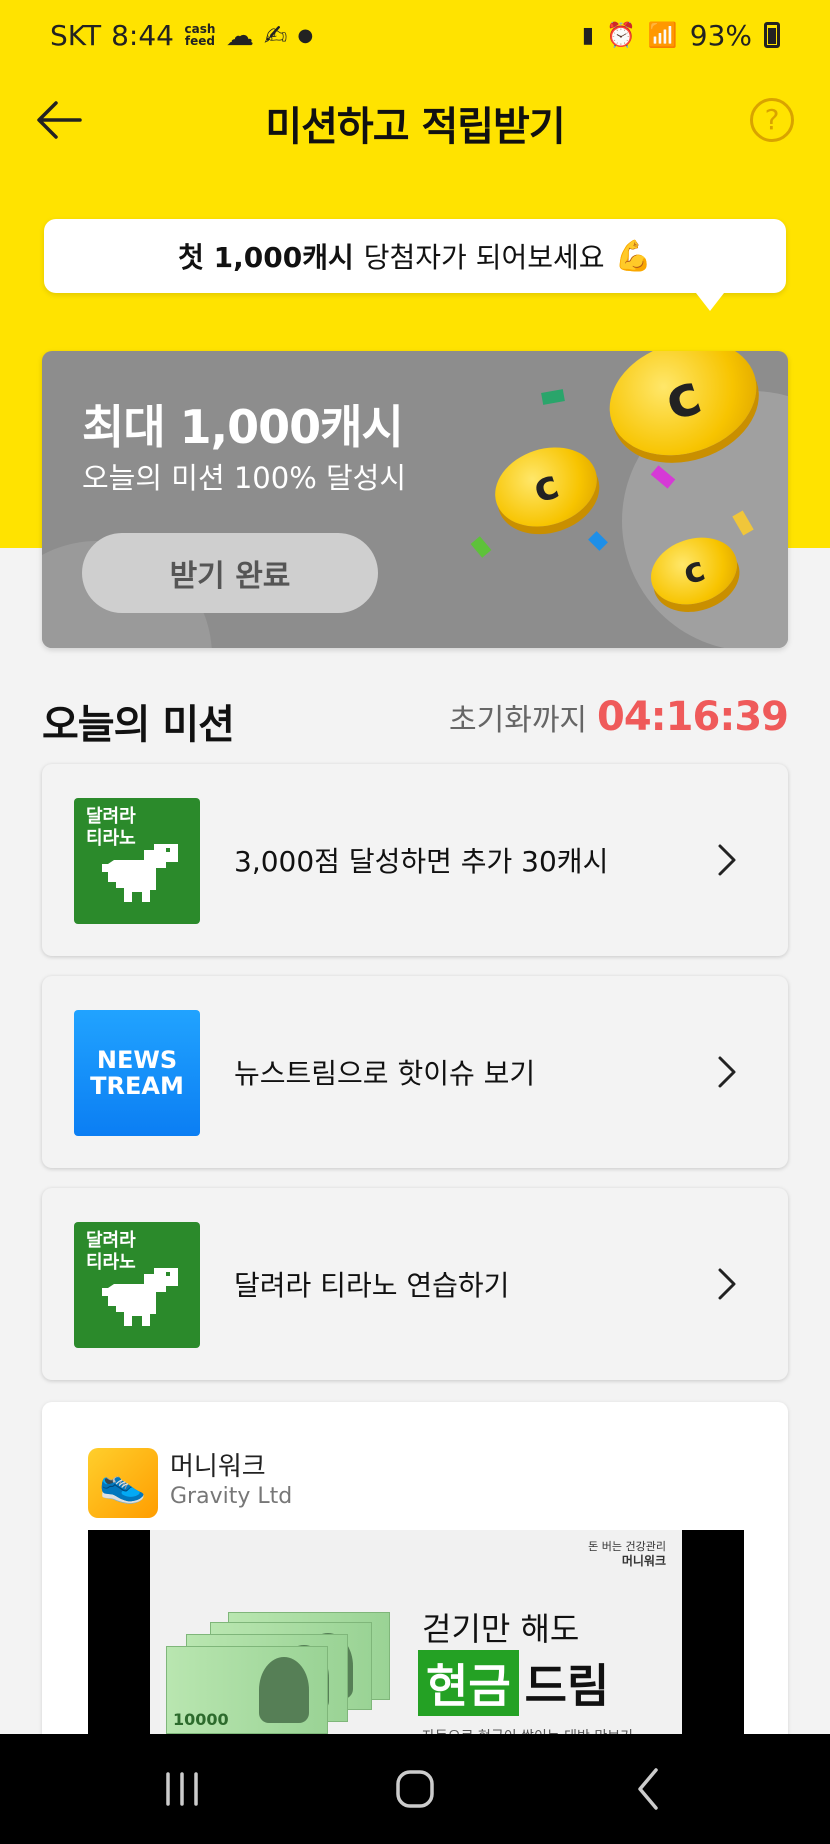 Image resolution: width=830 pixels, height=1844 pixels. Describe the element at coordinates (415, 35) in the screenshot. I see `status-bar: SKT 8:44 cash feed ☁ ✍ ● ▮ ⏰ 📶 93%` at that location.